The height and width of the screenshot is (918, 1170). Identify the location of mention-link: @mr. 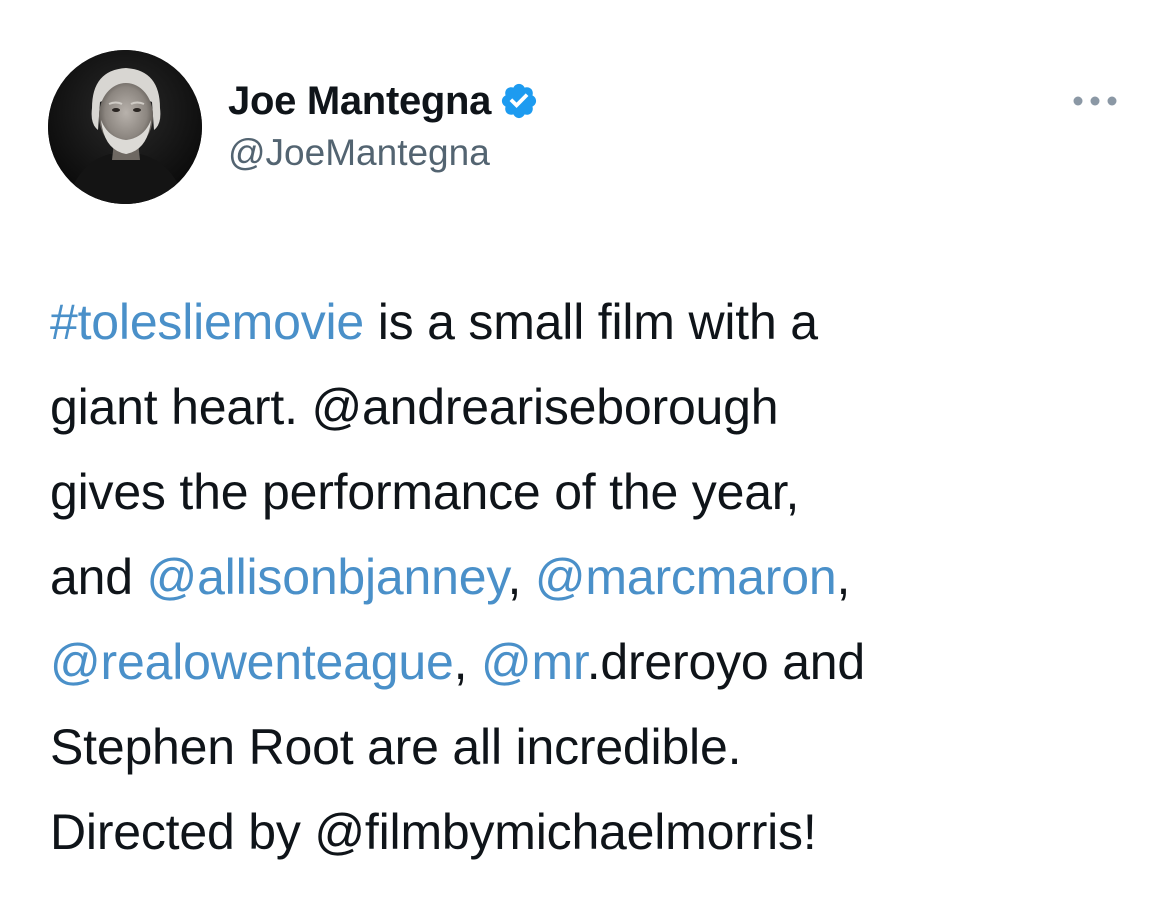
(534, 662).